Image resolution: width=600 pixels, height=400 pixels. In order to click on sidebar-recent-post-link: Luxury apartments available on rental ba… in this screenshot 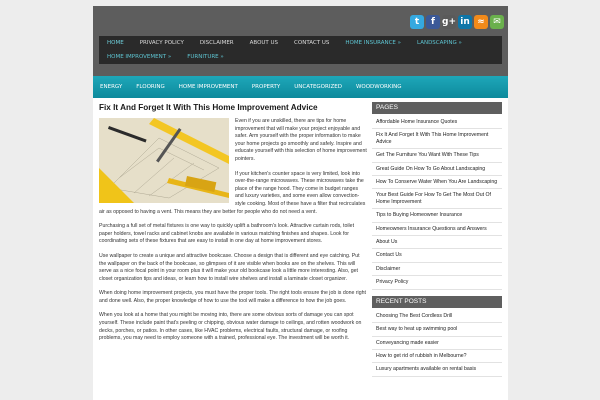, I will do `click(437, 370)`.